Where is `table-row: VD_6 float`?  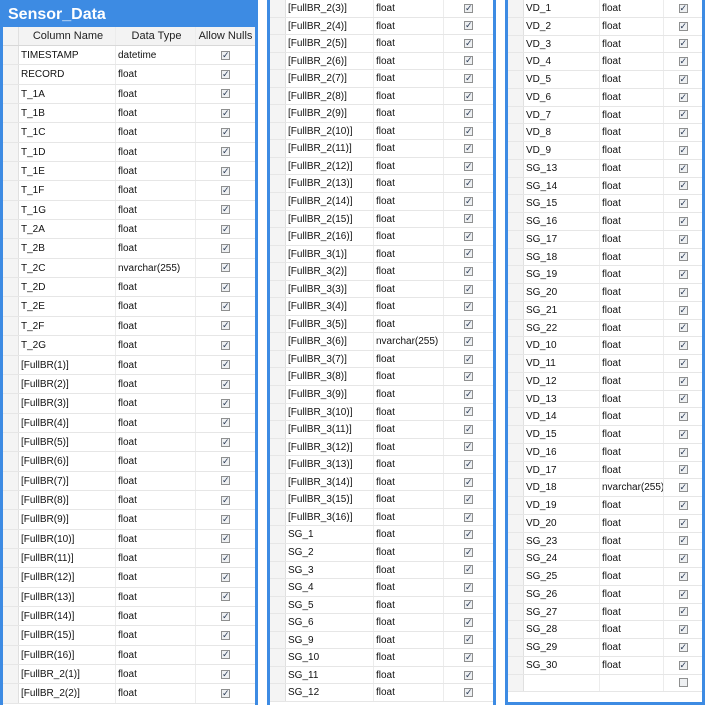
table-row: VD_6 float is located at coordinates (605, 97).